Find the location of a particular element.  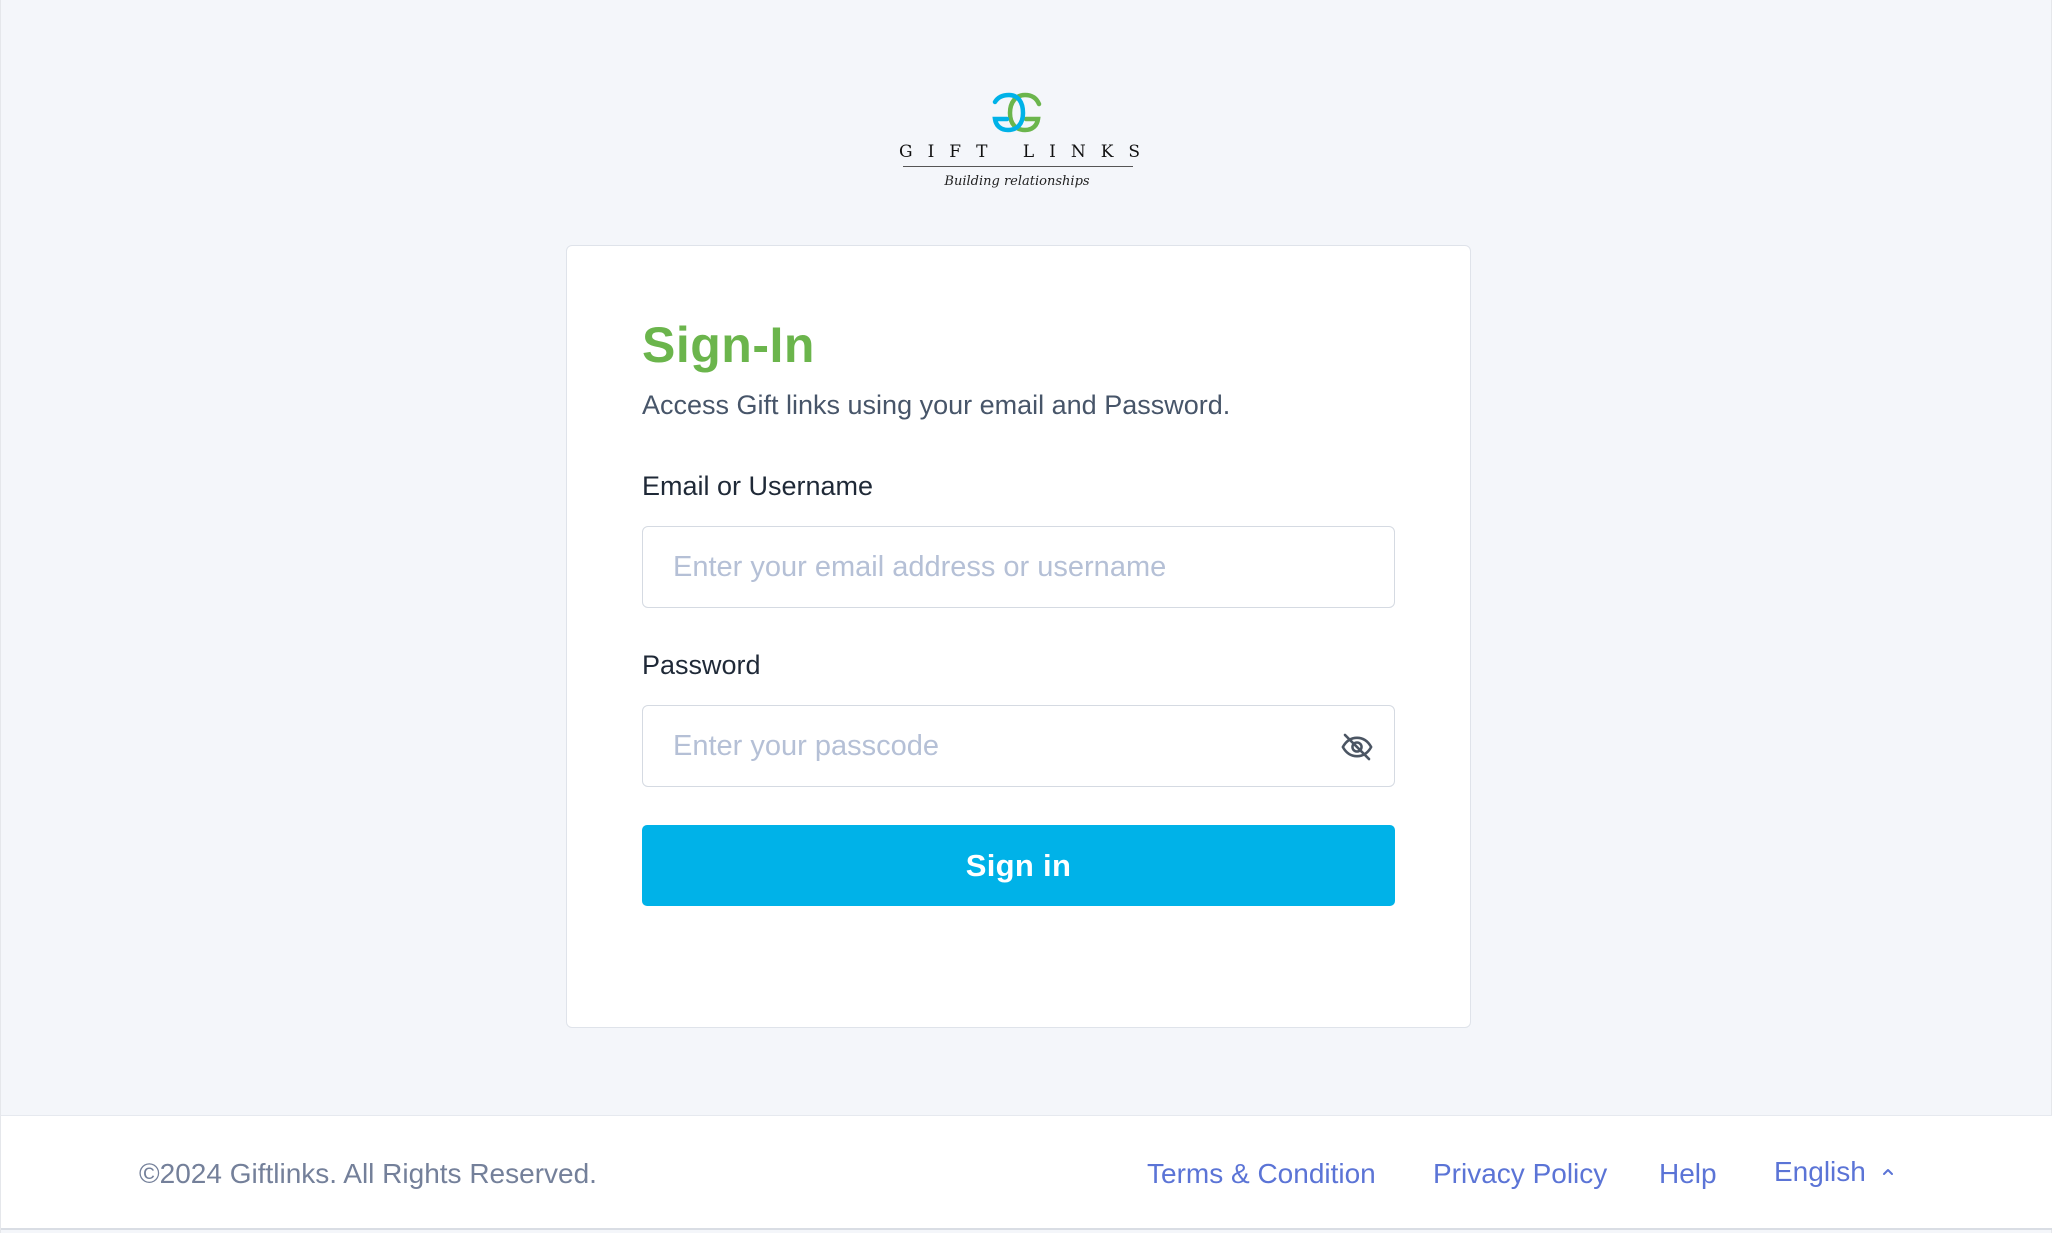

logo-divider is located at coordinates (1018, 166).